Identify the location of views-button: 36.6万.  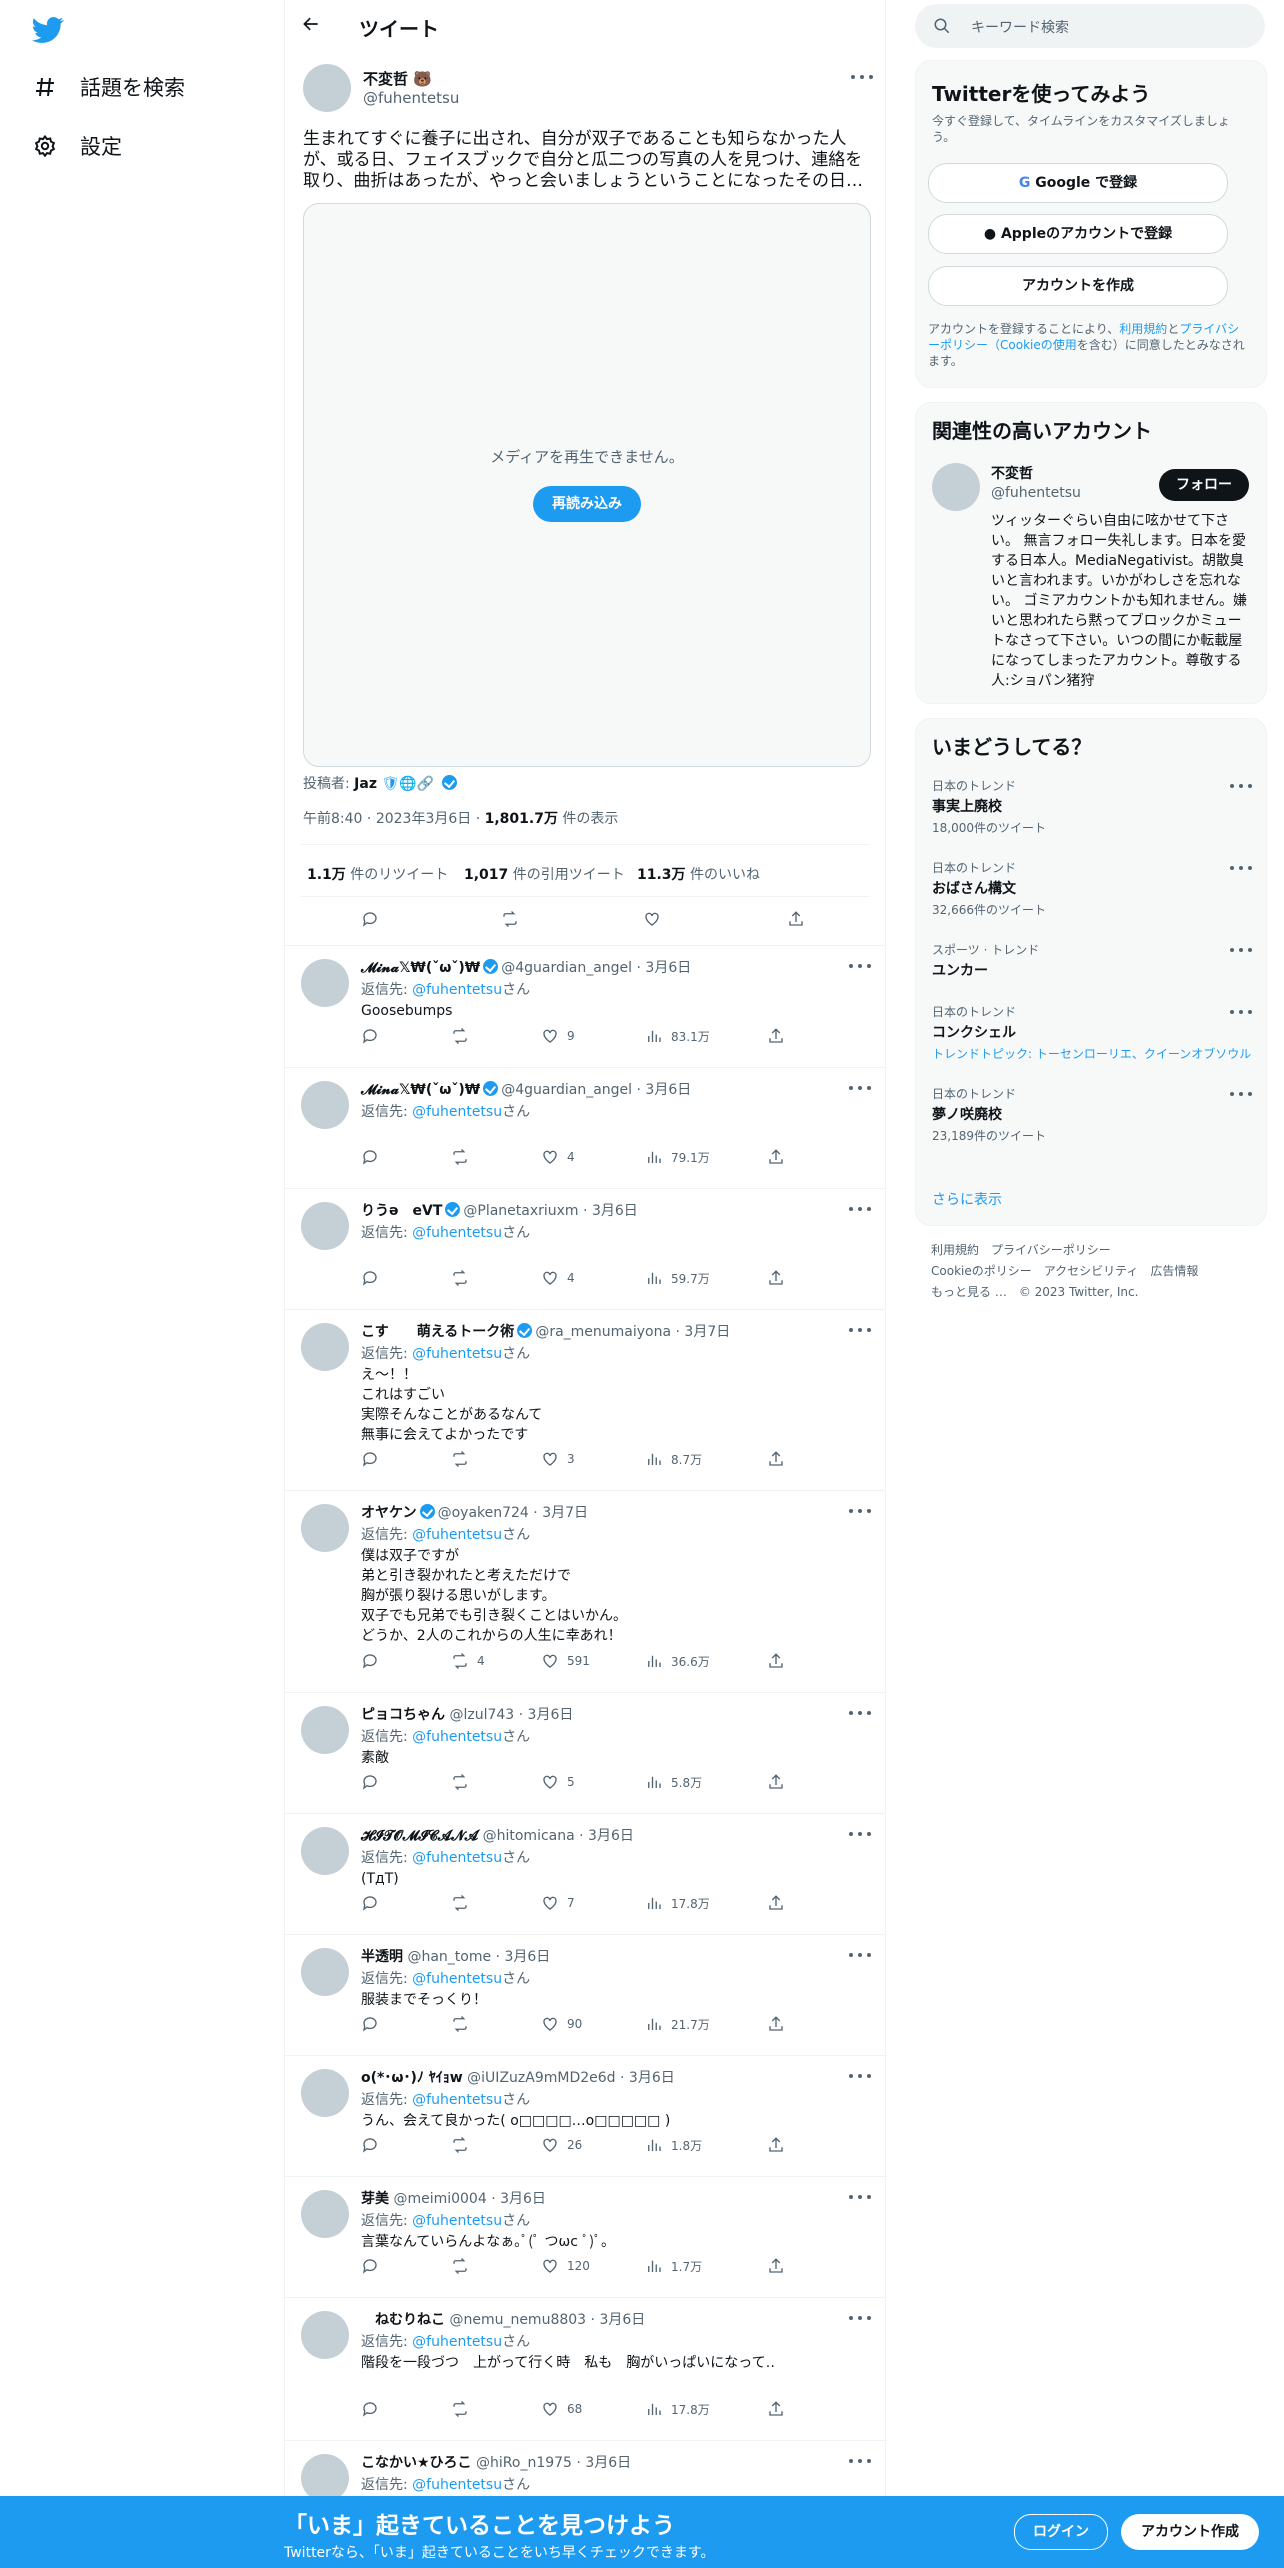
(677, 1661).